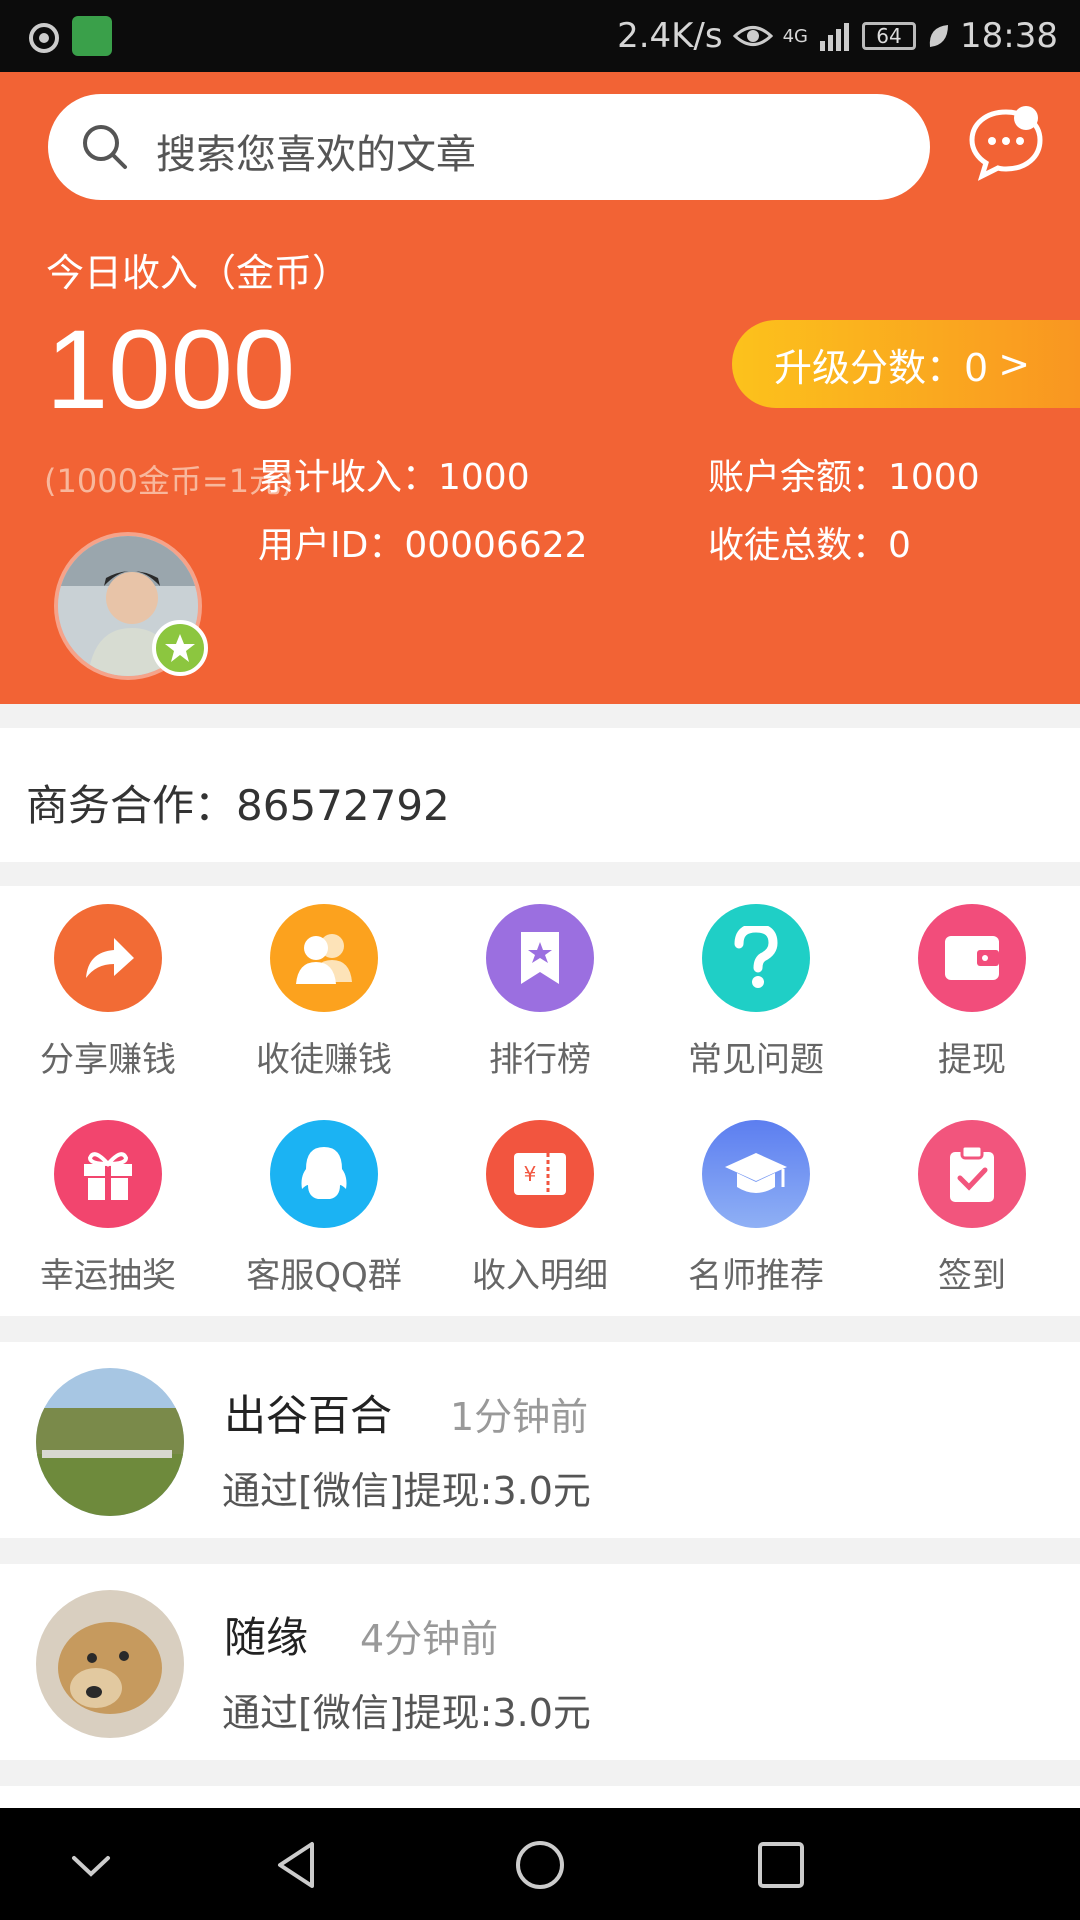  What do you see at coordinates (939, 36) in the screenshot?
I see `leaf-icon` at bounding box center [939, 36].